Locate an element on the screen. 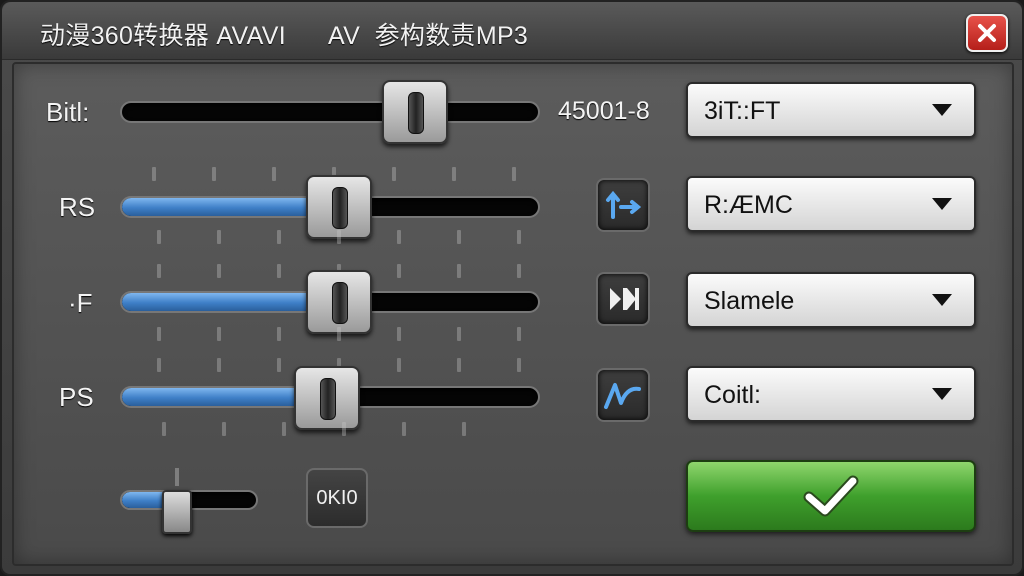 The width and height of the screenshot is (1024, 576). mini-slider-tick is located at coordinates (177, 477).